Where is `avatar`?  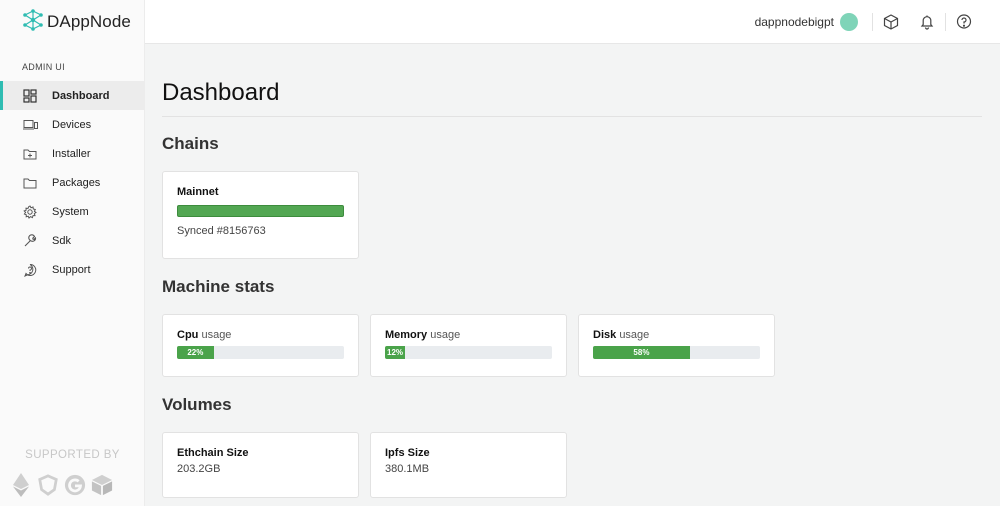
avatar is located at coordinates (849, 21).